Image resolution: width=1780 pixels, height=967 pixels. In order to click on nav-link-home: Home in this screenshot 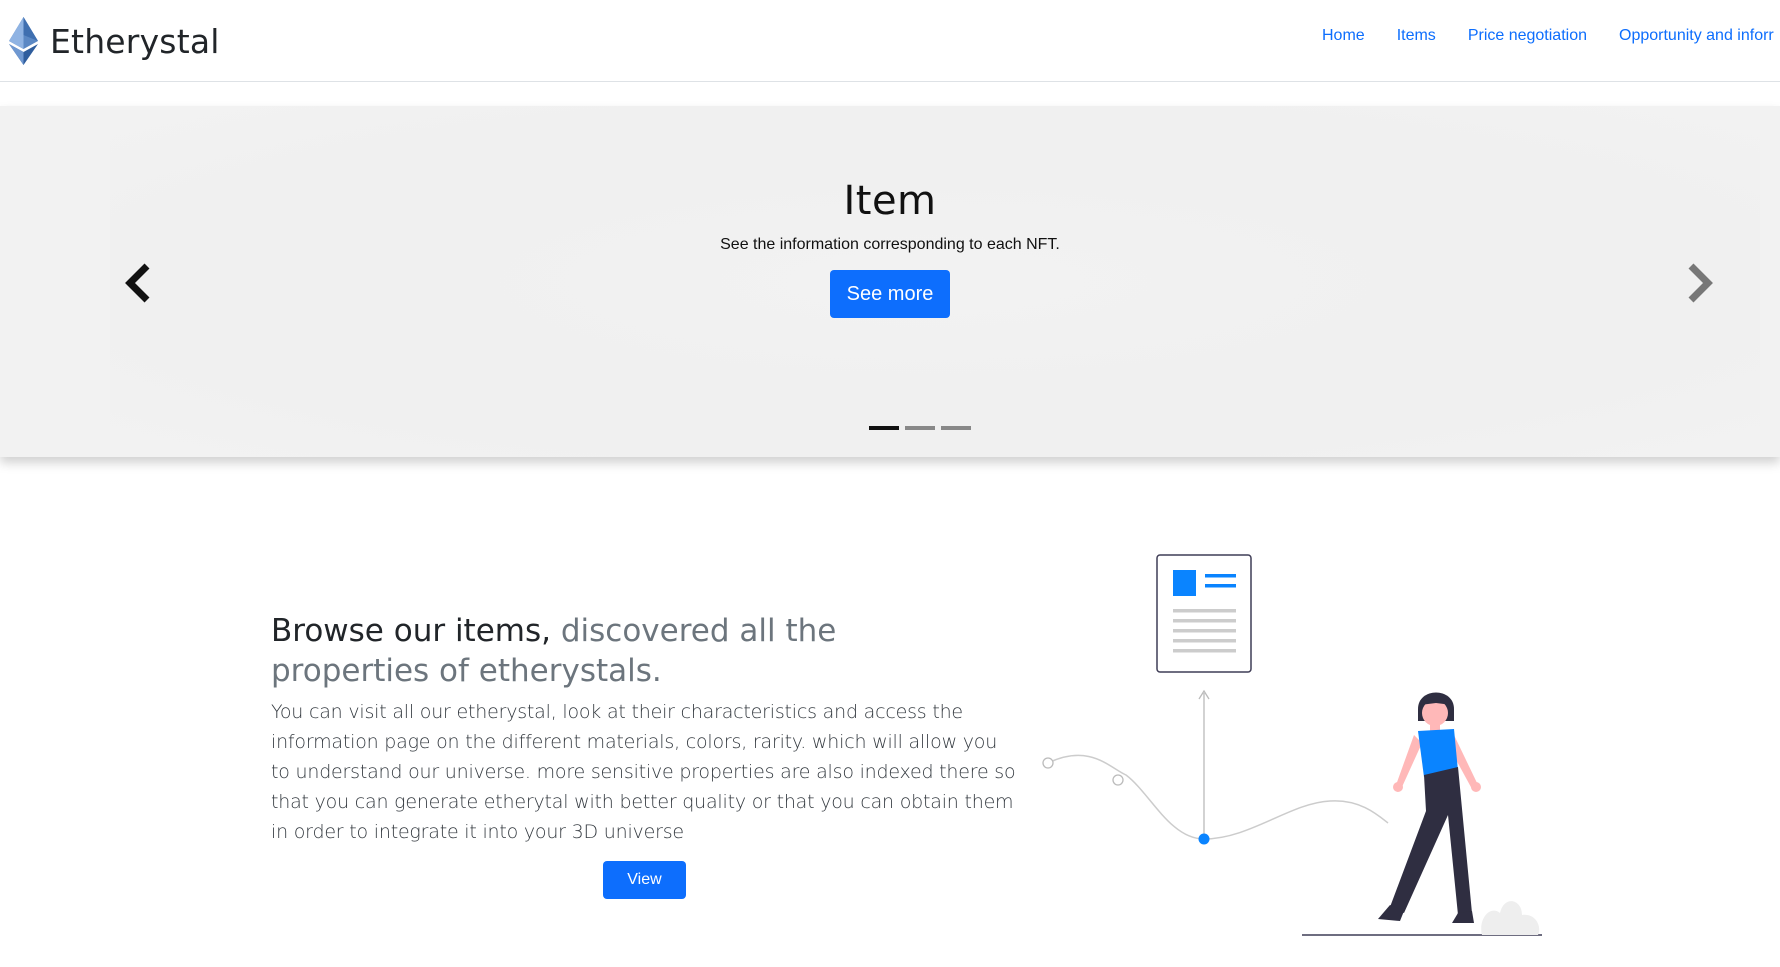, I will do `click(1343, 36)`.